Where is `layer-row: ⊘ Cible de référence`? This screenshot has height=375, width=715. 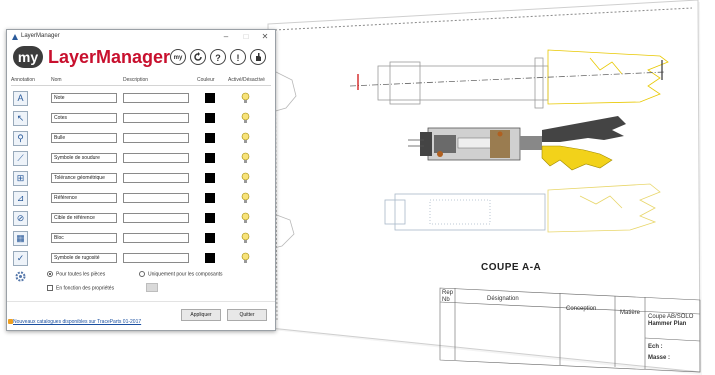
layer-row: ⊘ Cible de référence is located at coordinates (141, 218).